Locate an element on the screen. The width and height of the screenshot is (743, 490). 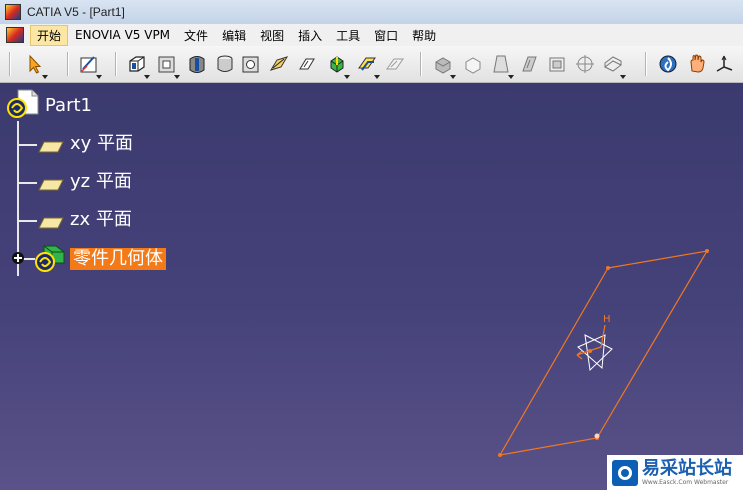
catia-logo-icon is located at coordinates (13, 12).